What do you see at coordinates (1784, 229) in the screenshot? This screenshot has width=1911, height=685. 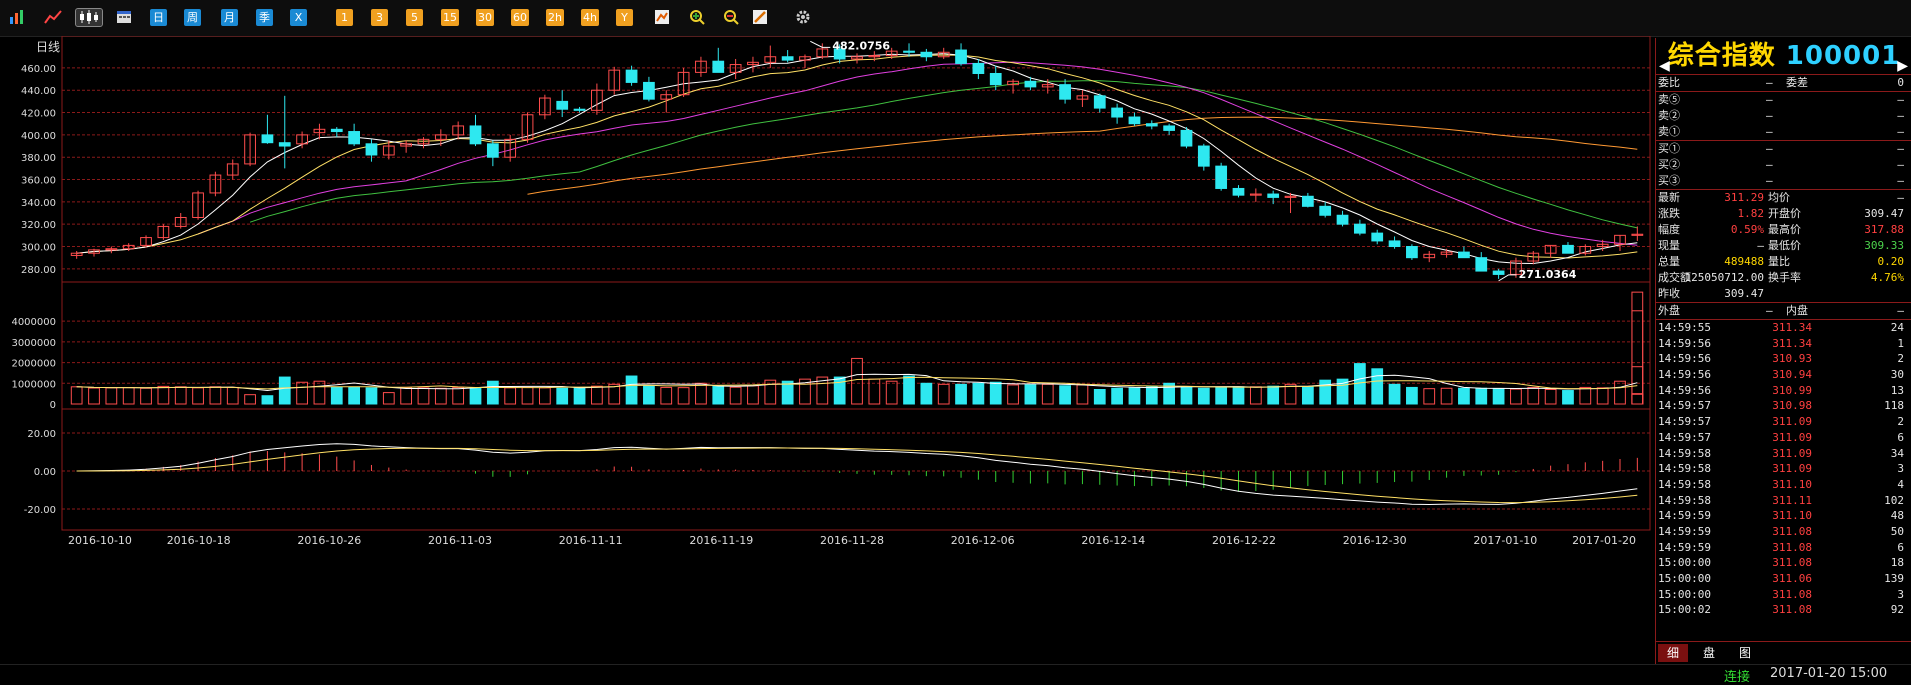 I see `stat-label-2: 最高价` at bounding box center [1784, 229].